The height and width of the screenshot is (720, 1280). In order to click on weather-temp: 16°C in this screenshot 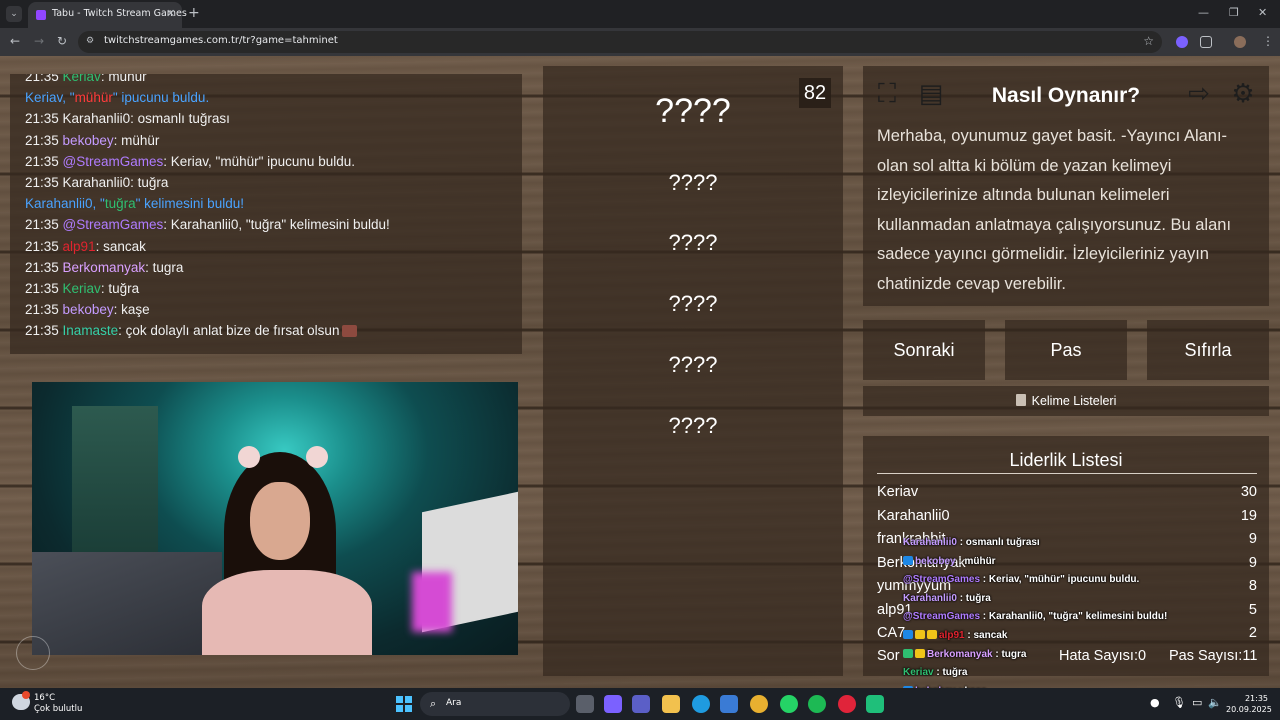, I will do `click(44, 698)`.